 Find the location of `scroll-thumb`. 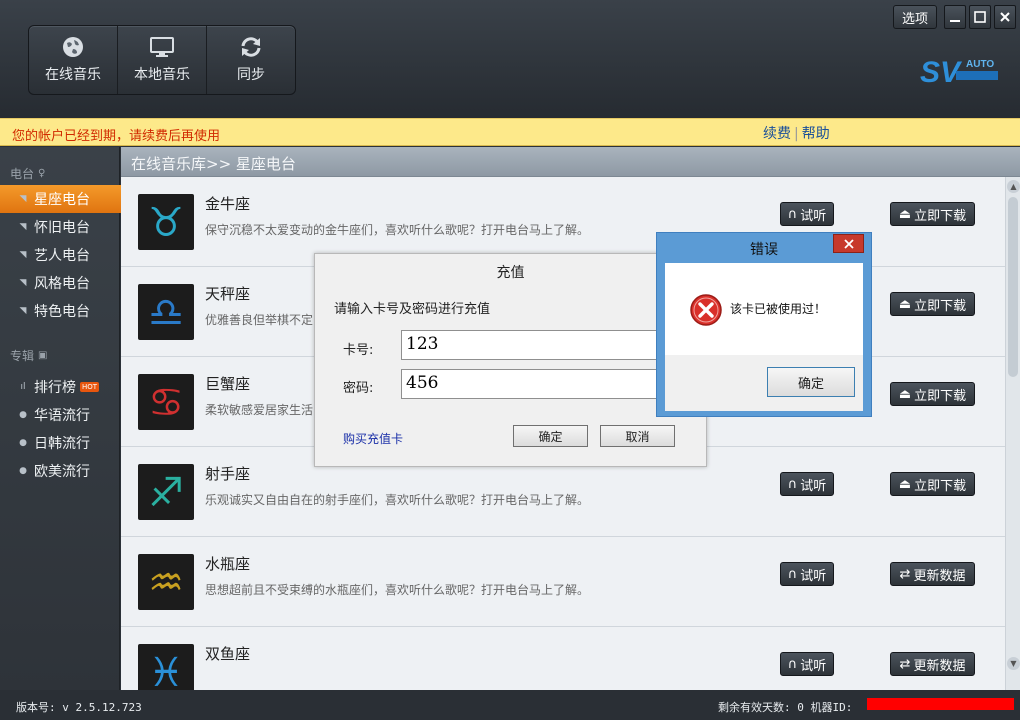

scroll-thumb is located at coordinates (1013, 287).